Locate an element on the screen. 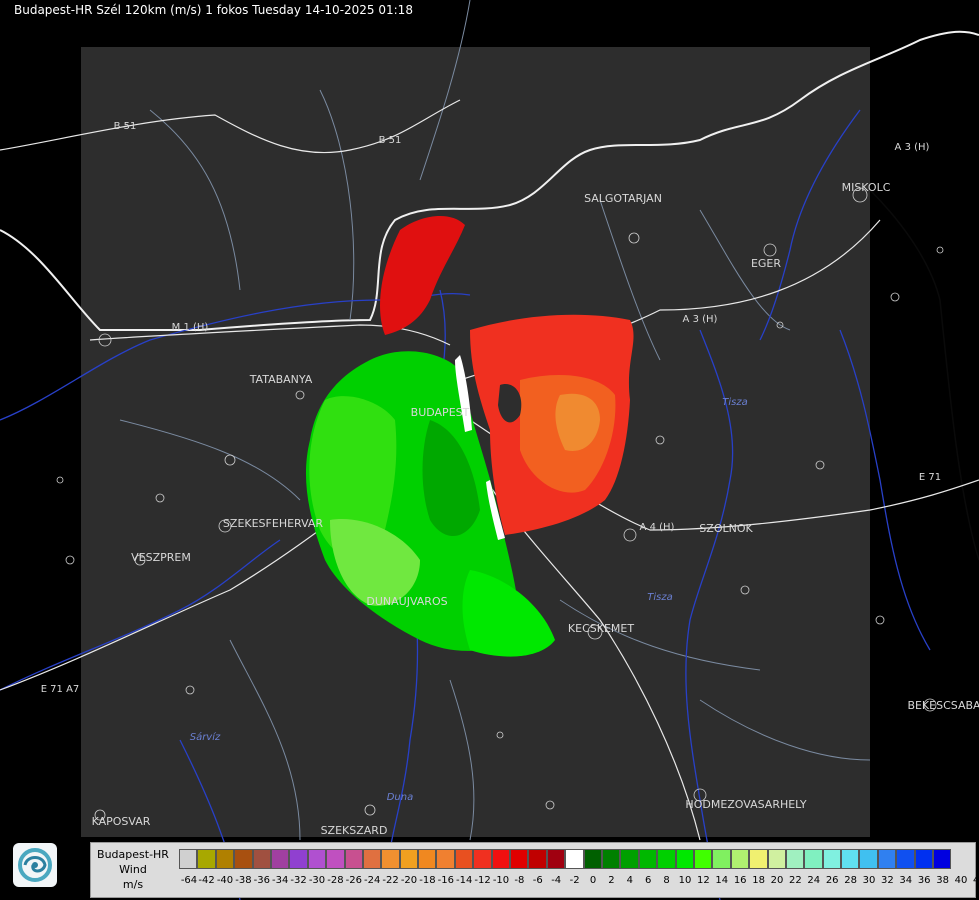 The height and width of the screenshot is (900, 979). legend-tick: -20 is located at coordinates (409, 880).